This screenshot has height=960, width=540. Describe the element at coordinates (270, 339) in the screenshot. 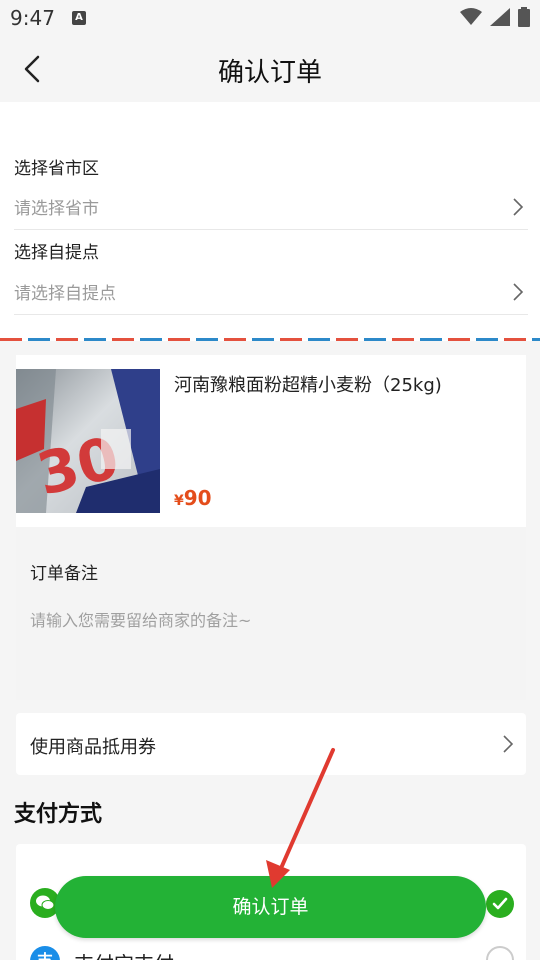

I see `envelope-stripe-divider` at that location.